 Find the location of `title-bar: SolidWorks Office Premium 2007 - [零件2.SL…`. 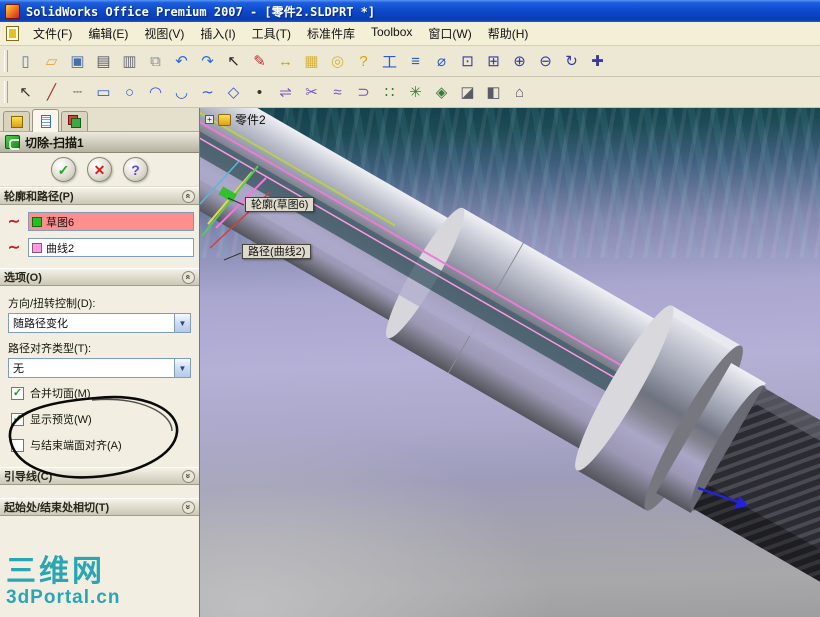

title-bar: SolidWorks Office Premium 2007 - [零件2.SL… is located at coordinates (410, 11).